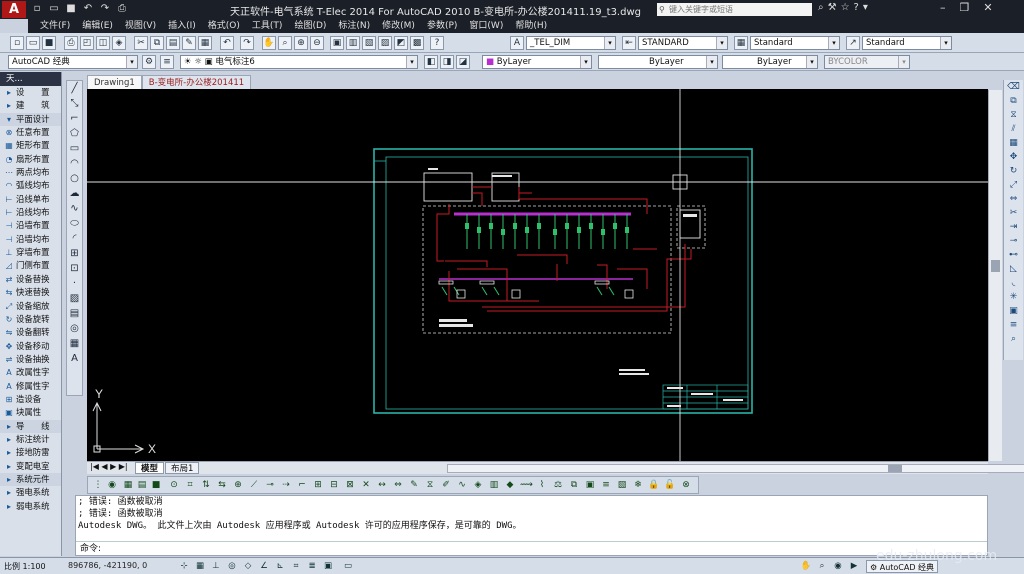 The height and width of the screenshot is (574, 1024). What do you see at coordinates (74, 163) in the screenshot?
I see `arc-icon: ◠` at bounding box center [74, 163].